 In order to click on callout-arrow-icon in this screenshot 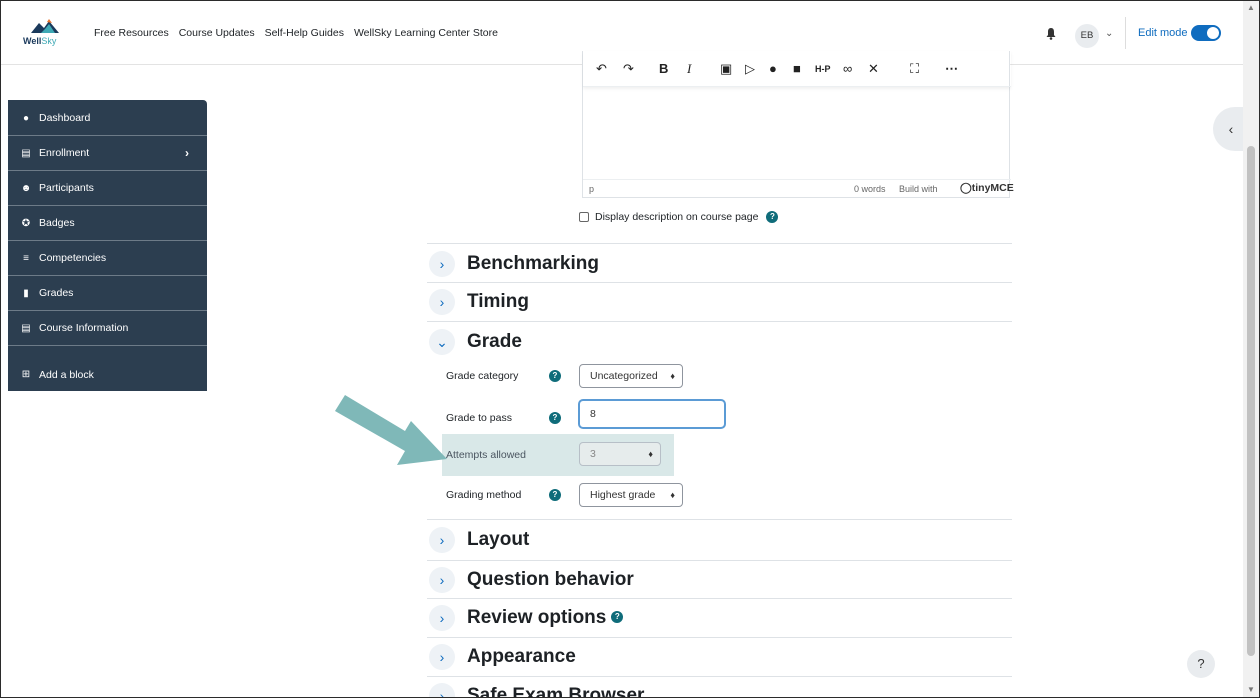, I will do `click(391, 430)`.